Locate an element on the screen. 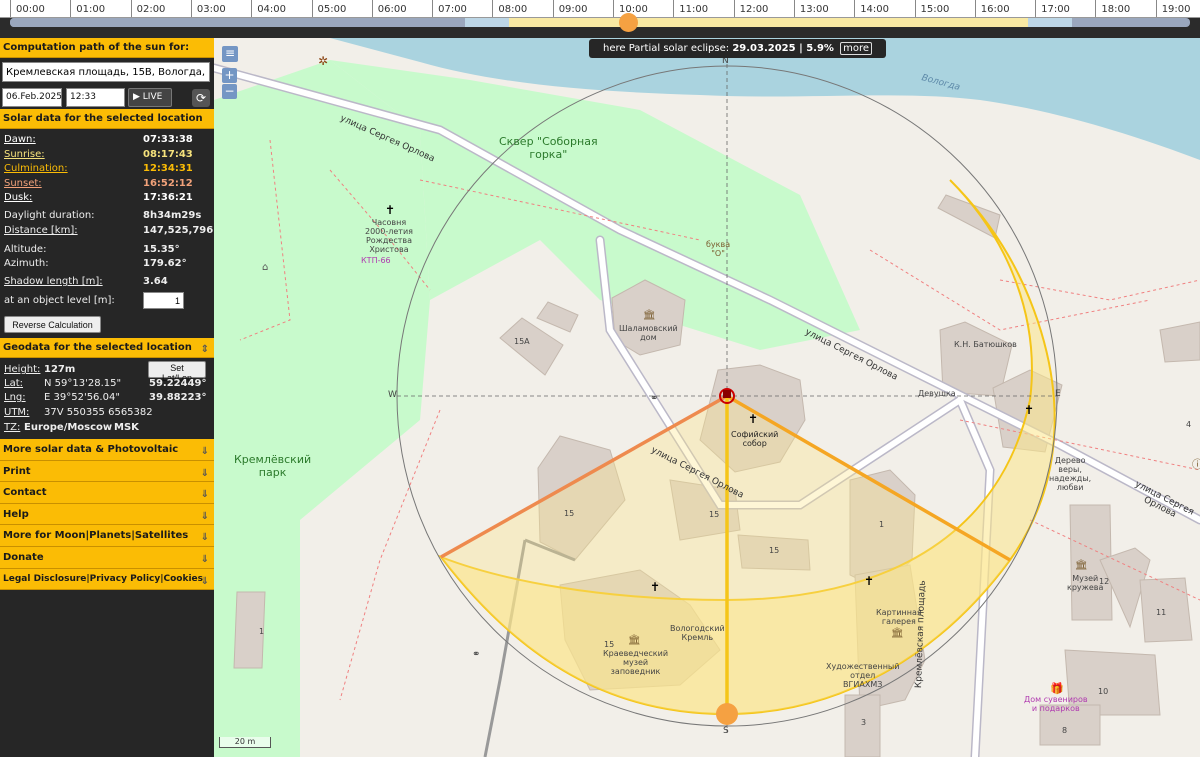 The image size is (1200, 757). house-number: 3 is located at coordinates (864, 722).